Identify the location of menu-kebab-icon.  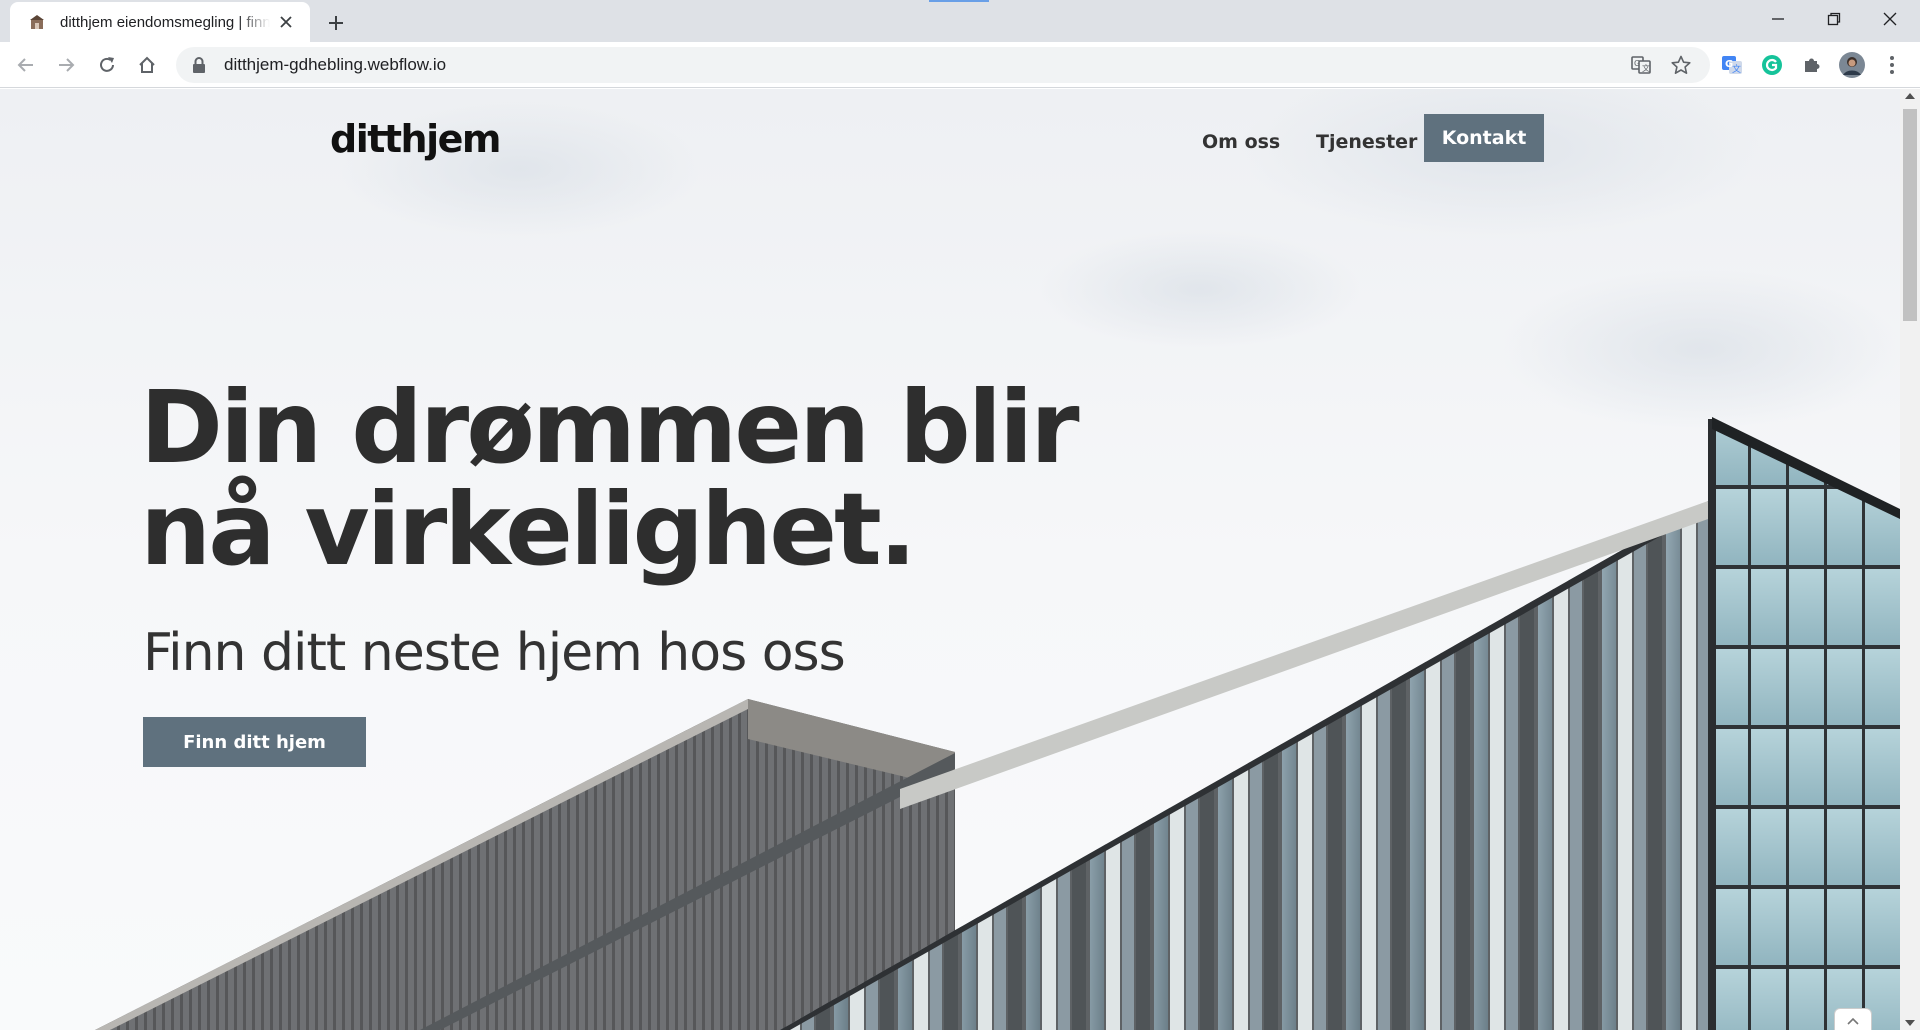
(1892, 65).